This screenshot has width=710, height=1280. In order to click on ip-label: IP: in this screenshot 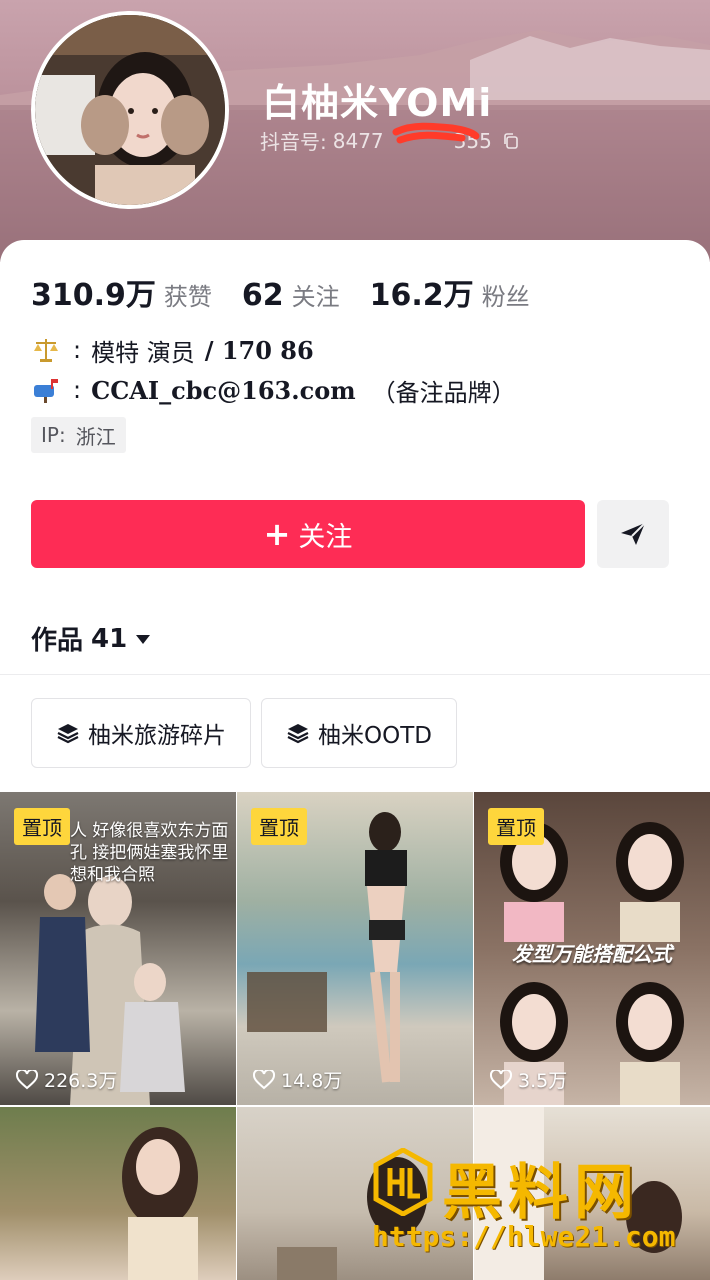, I will do `click(53, 435)`.